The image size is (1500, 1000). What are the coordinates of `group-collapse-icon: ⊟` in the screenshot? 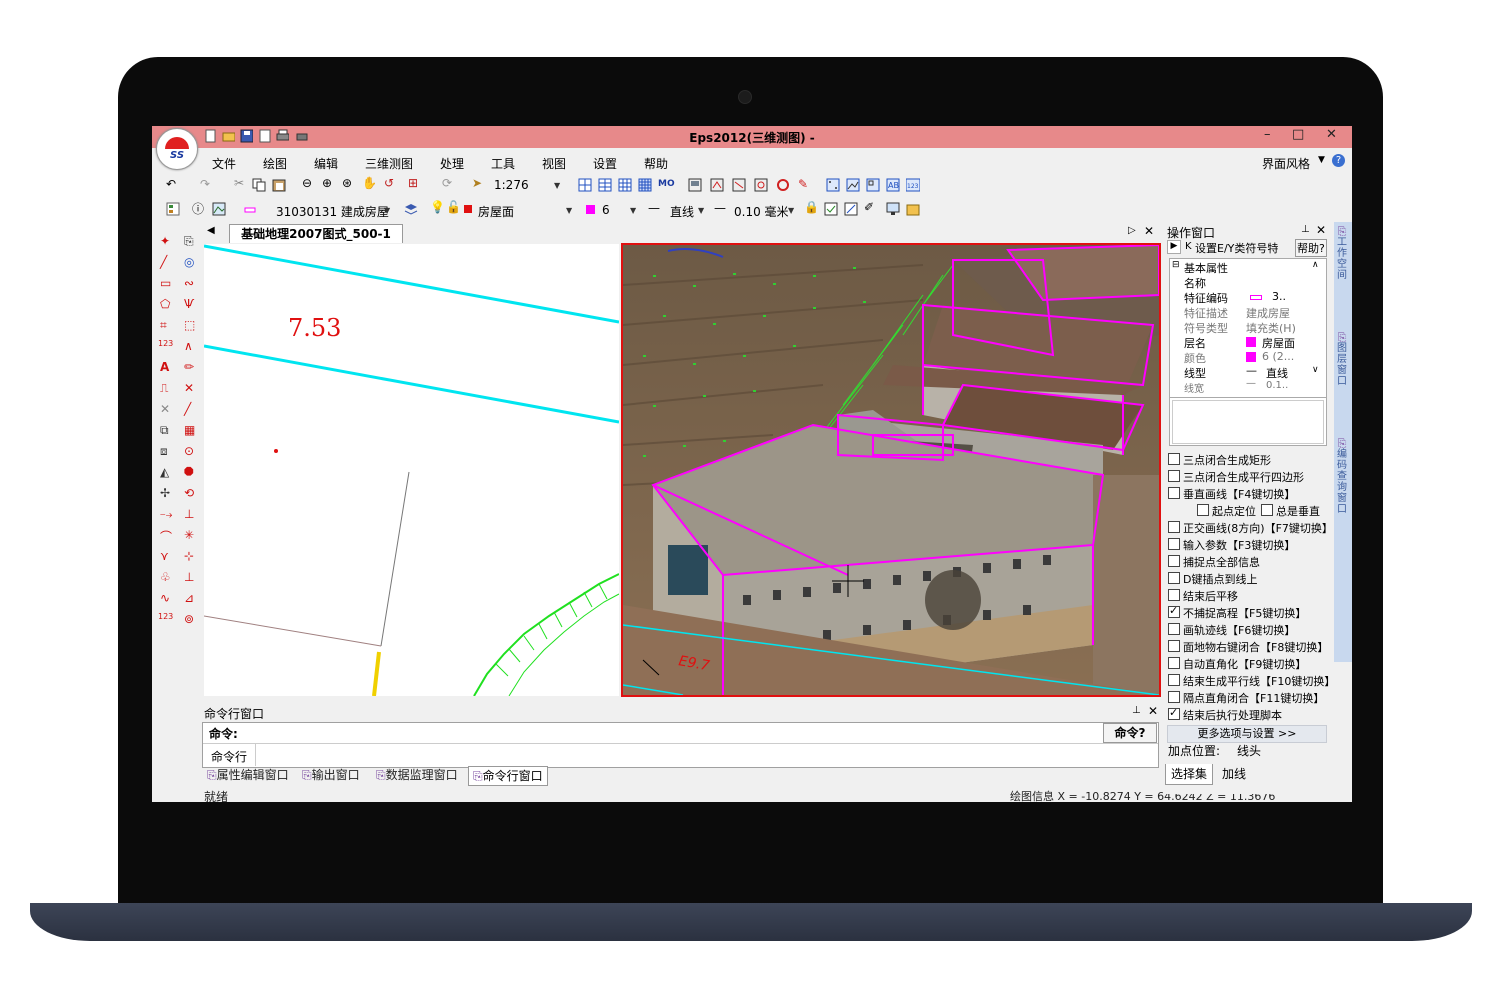 It's located at (1176, 265).